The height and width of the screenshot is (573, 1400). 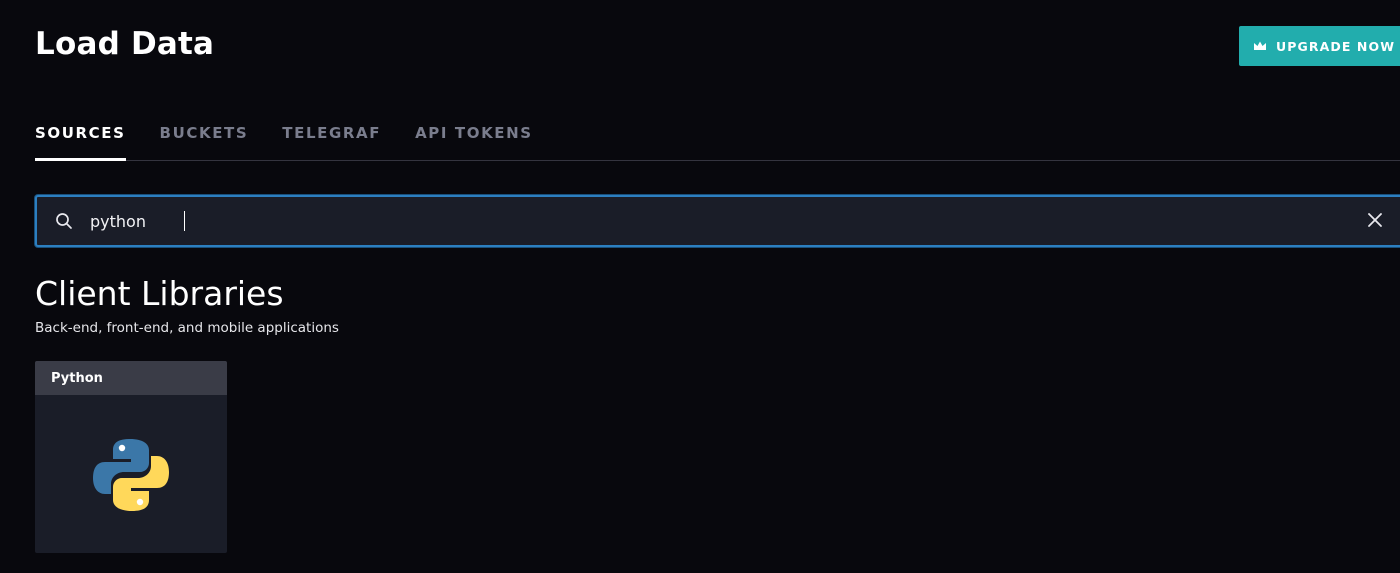 I want to click on crown-icon, so click(x=1260, y=46).